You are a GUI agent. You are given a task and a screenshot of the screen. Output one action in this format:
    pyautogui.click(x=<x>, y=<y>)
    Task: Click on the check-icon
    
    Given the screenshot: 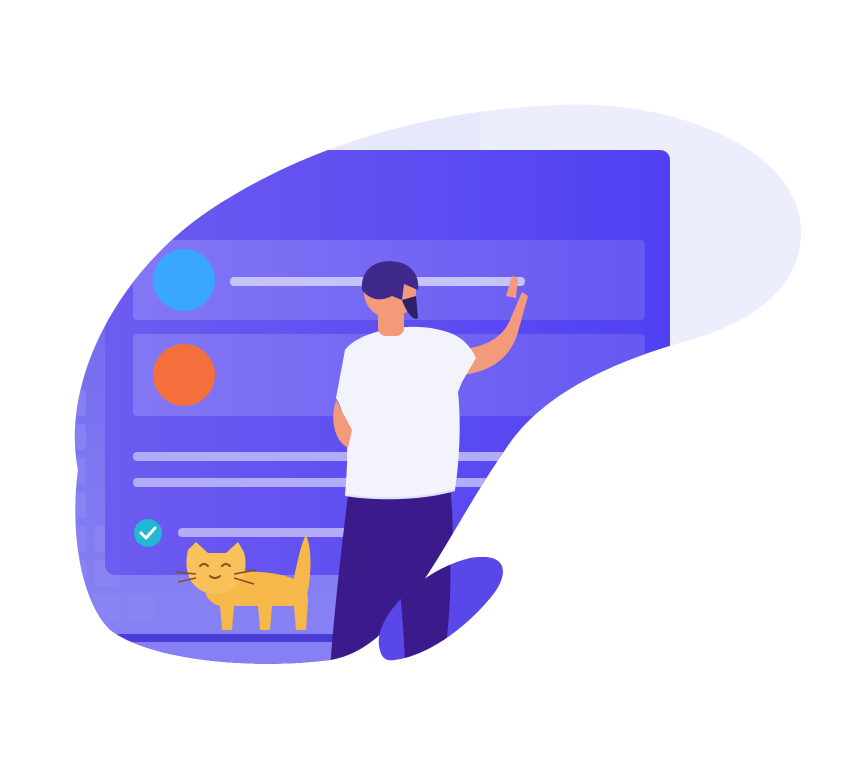 What is the action you would take?
    pyautogui.click(x=148, y=533)
    